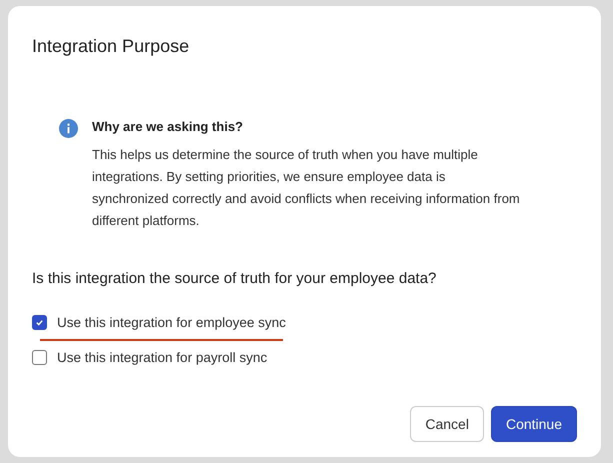 The width and height of the screenshot is (613, 463). Describe the element at coordinates (111, 46) in the screenshot. I see `dialog-title: Integration Purpose` at that location.